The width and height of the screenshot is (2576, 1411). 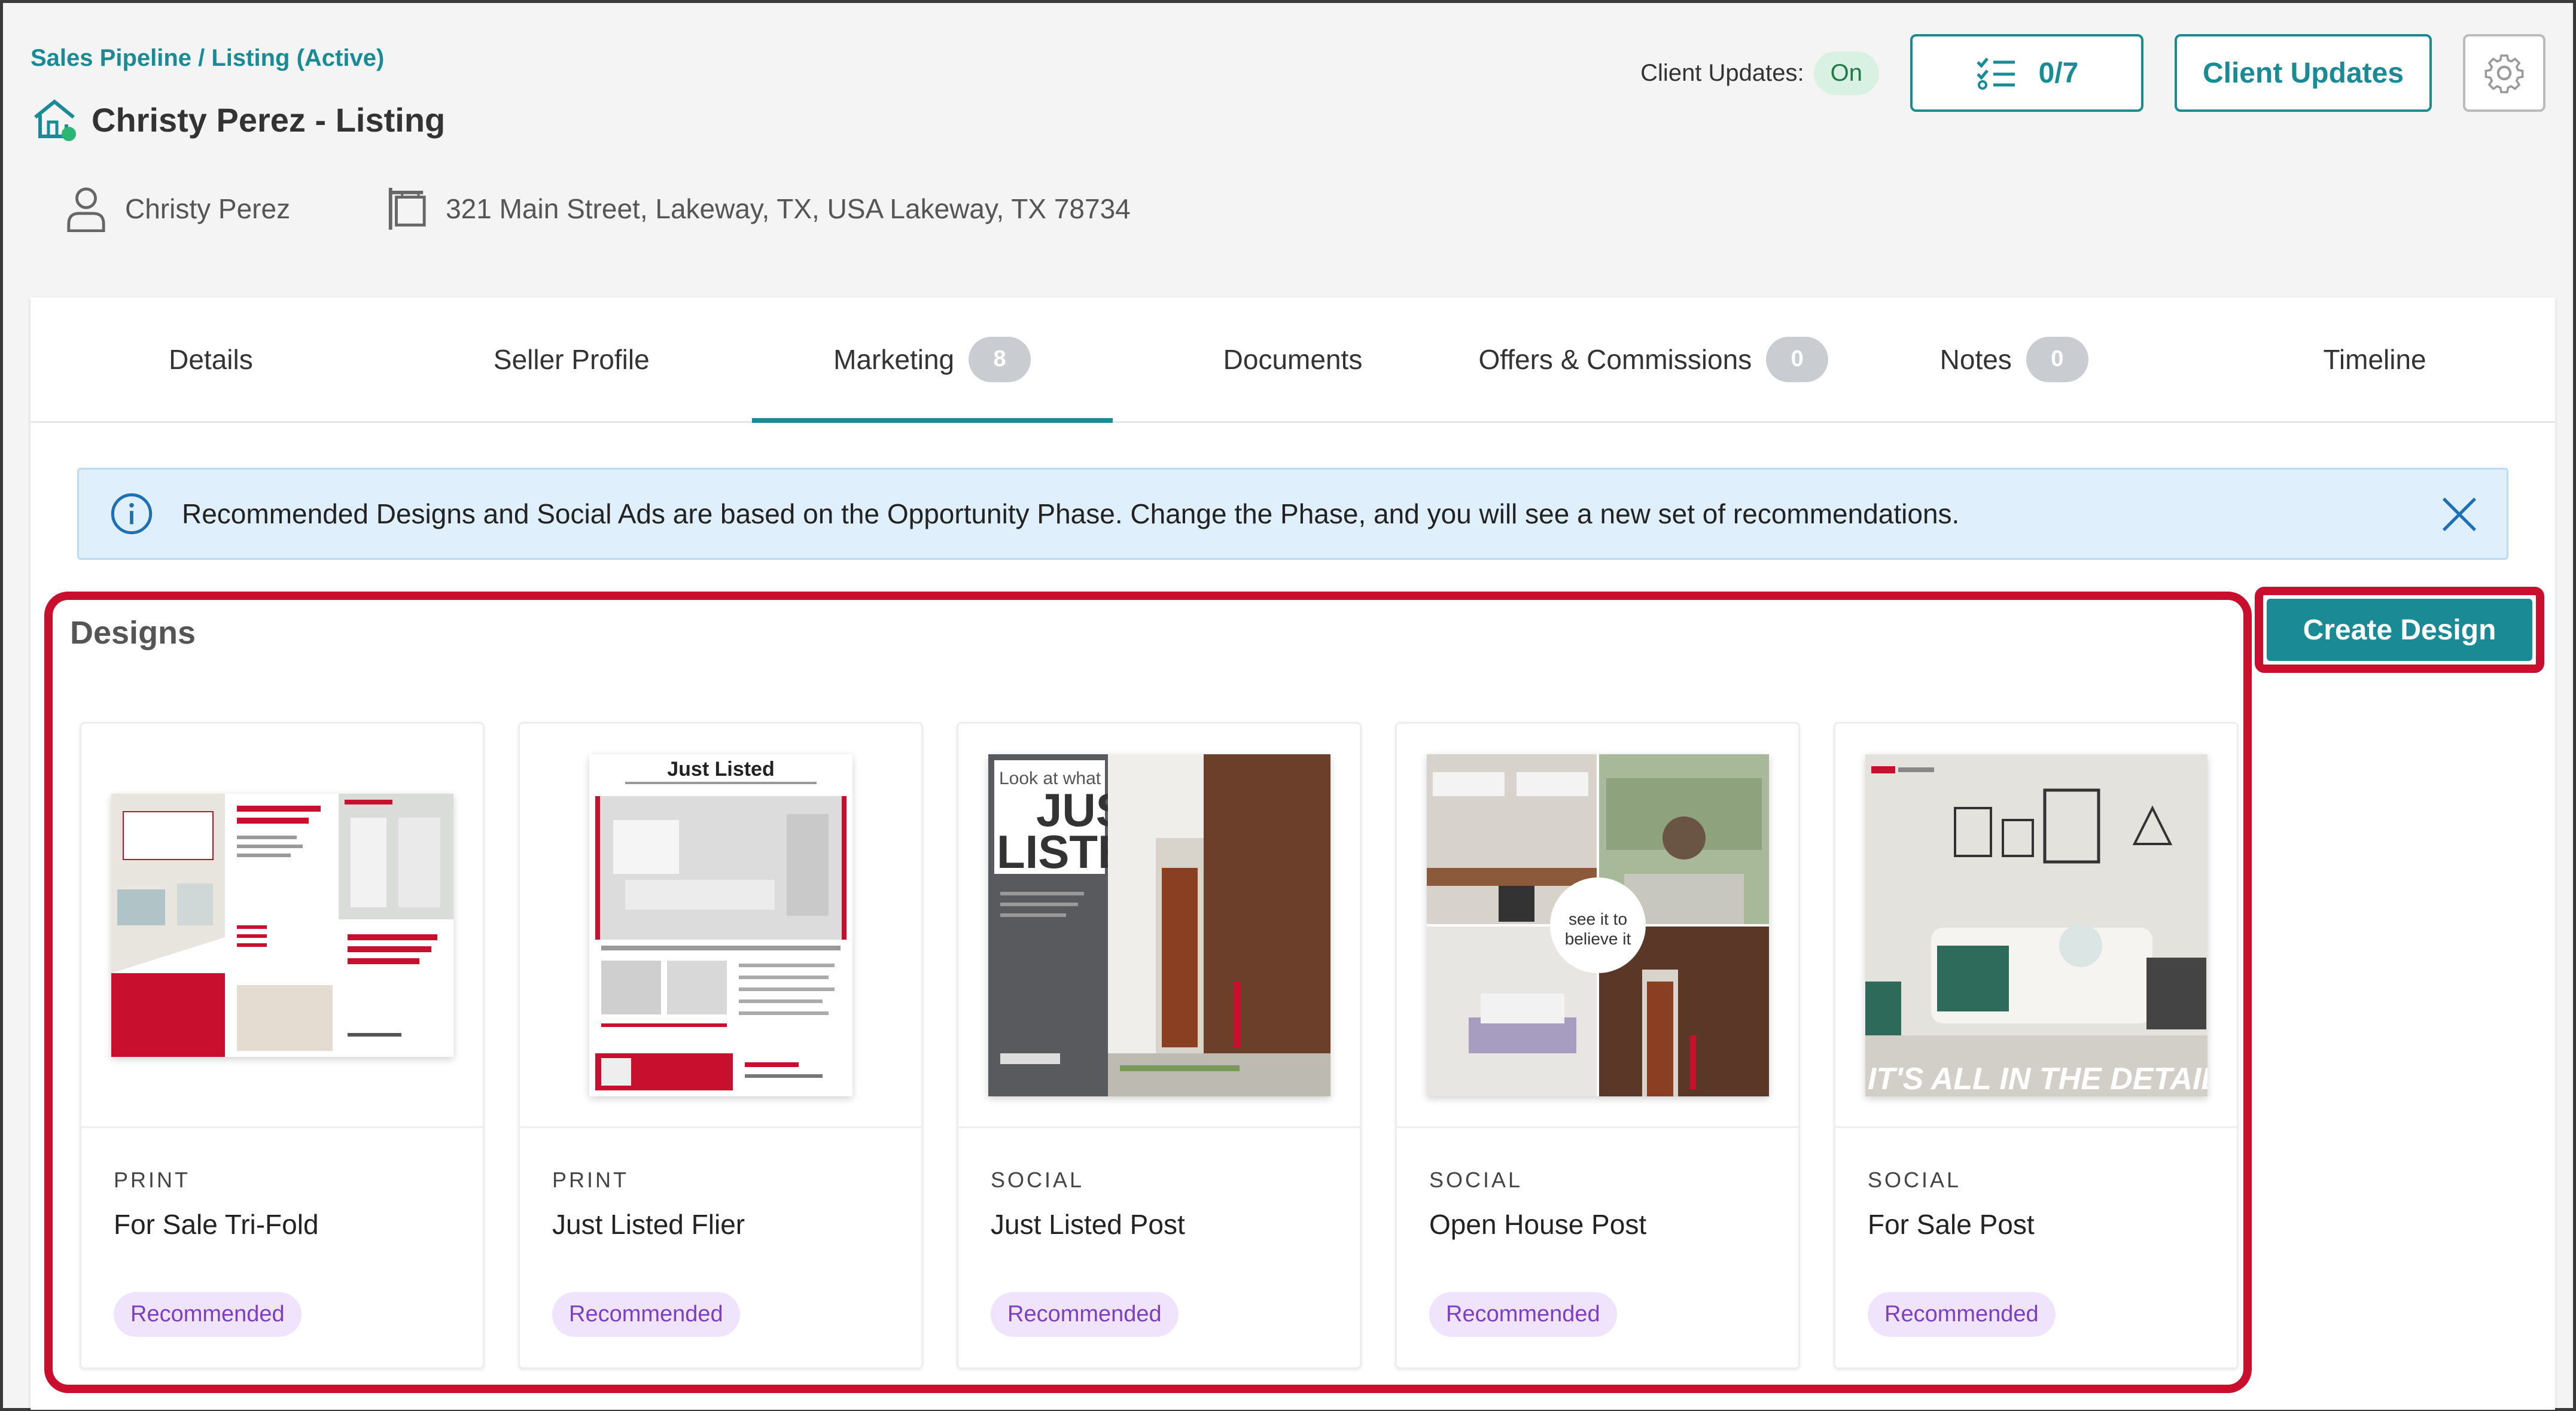 I want to click on tab-label: Offers & Commissions, so click(x=1615, y=359).